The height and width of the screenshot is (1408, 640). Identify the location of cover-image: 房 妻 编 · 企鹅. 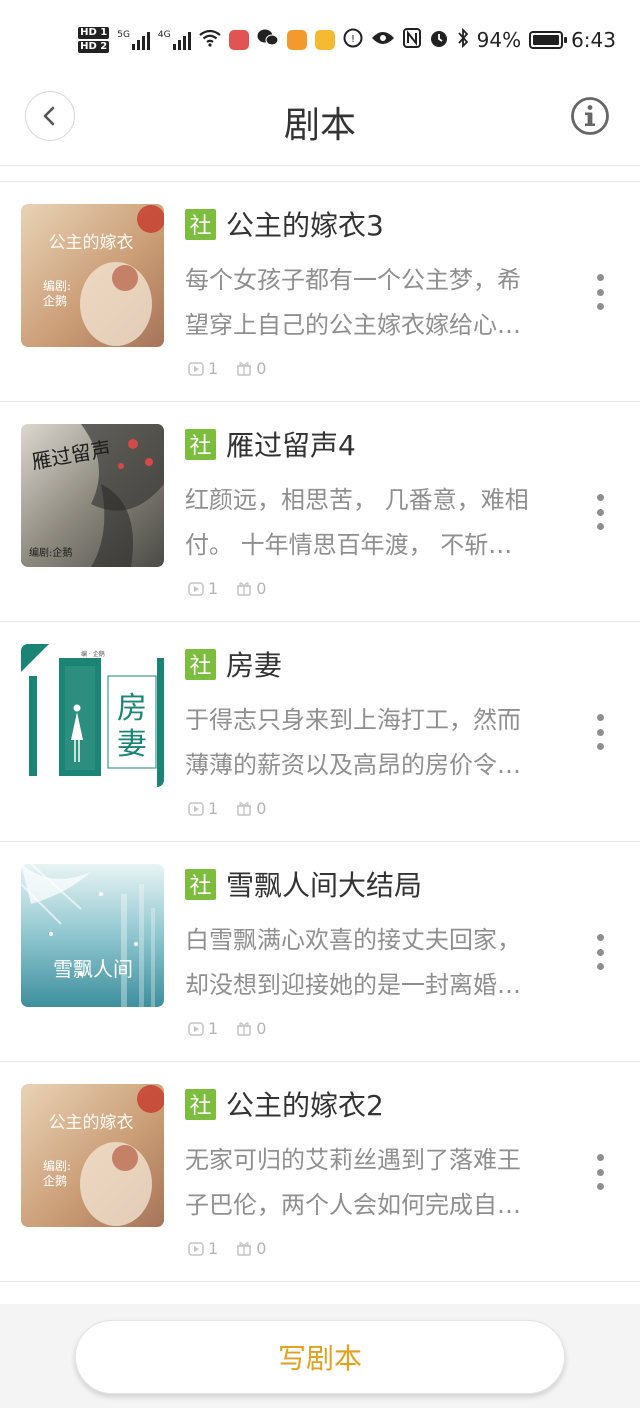
(92, 715).